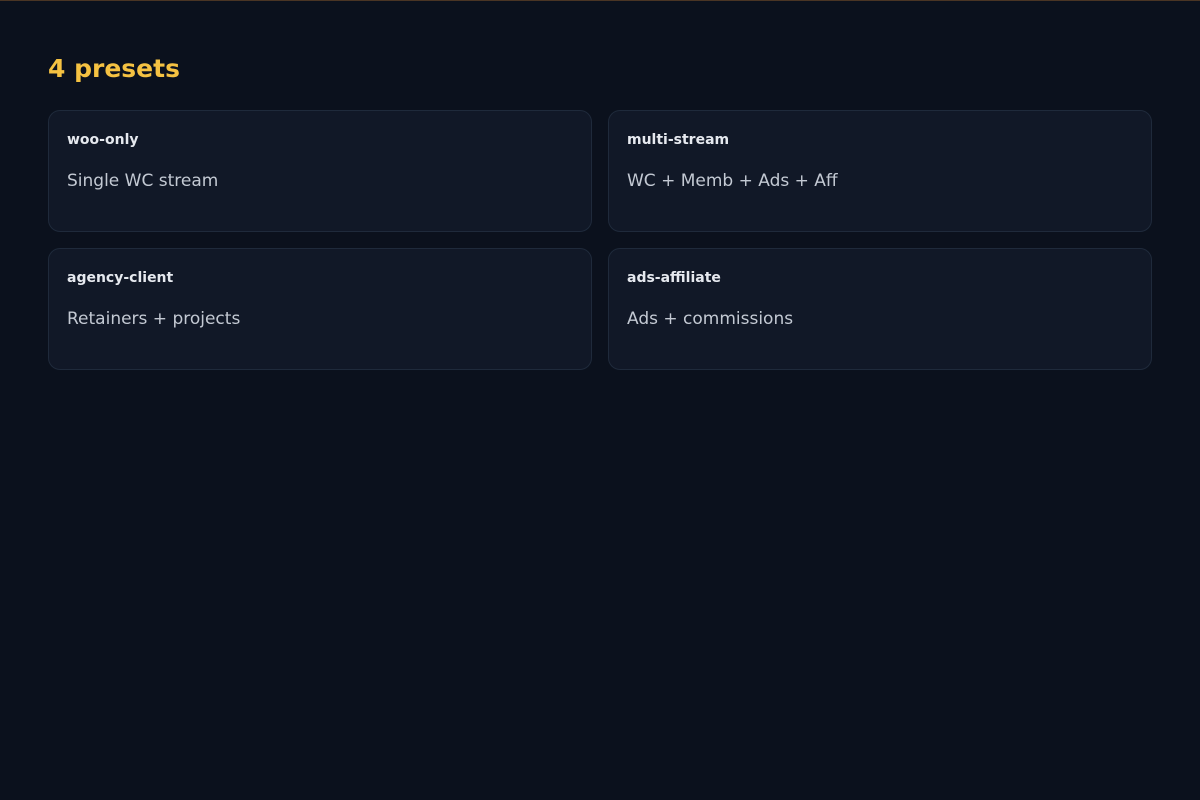 The width and height of the screenshot is (1200, 800). I want to click on preset-description: WC + Memb + Ads + Aff, so click(732, 181).